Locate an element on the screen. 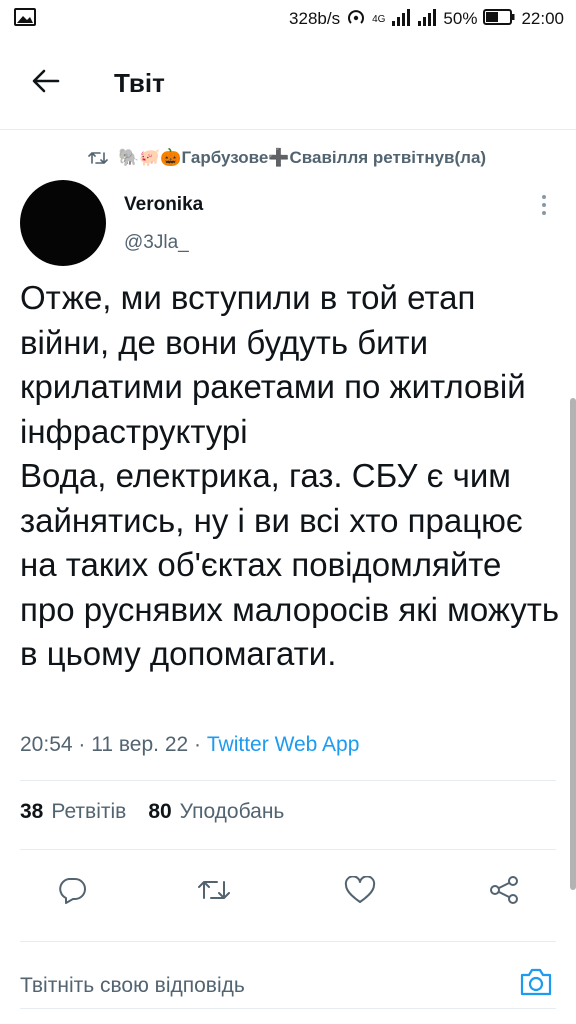  tweet-meta: 20:54 · 11 вер. 22 · Twitter Web App is located at coordinates (189, 745).